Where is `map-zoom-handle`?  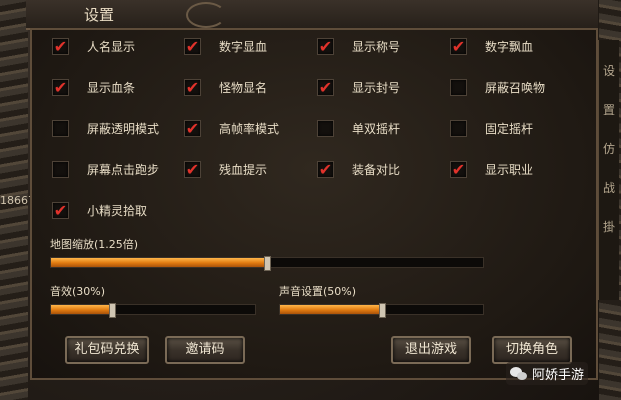
map-zoom-handle is located at coordinates (267, 263).